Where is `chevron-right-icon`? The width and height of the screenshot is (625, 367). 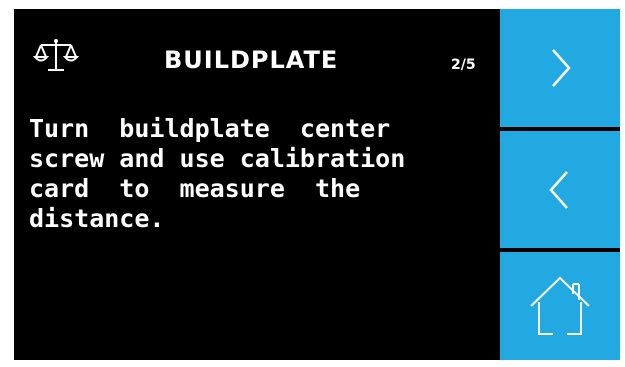
chevron-right-icon is located at coordinates (560, 68).